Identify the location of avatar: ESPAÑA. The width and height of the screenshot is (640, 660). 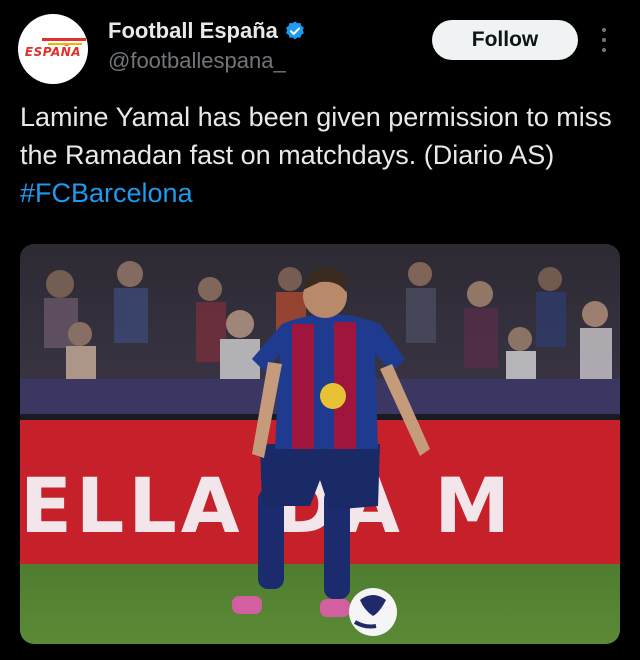
(53, 49).